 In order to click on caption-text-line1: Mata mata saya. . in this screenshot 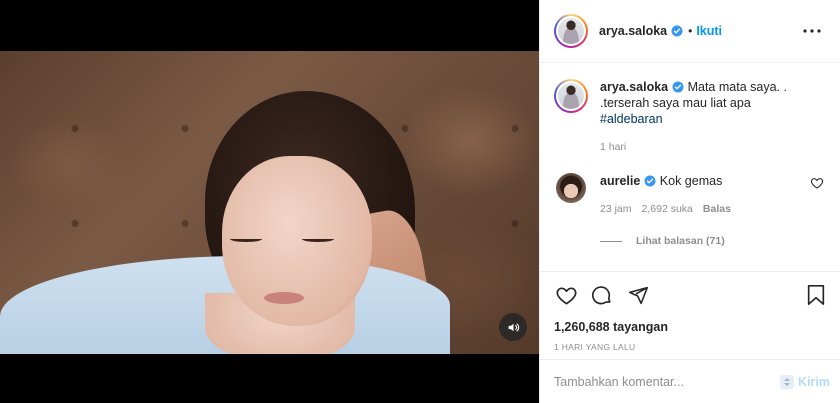, I will do `click(737, 87)`.